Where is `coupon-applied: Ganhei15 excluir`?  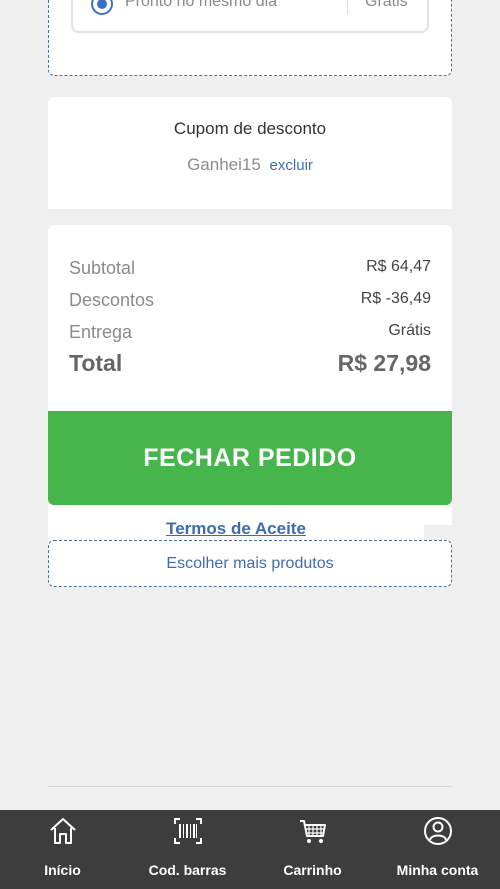 coupon-applied: Ganhei15 excluir is located at coordinates (250, 165).